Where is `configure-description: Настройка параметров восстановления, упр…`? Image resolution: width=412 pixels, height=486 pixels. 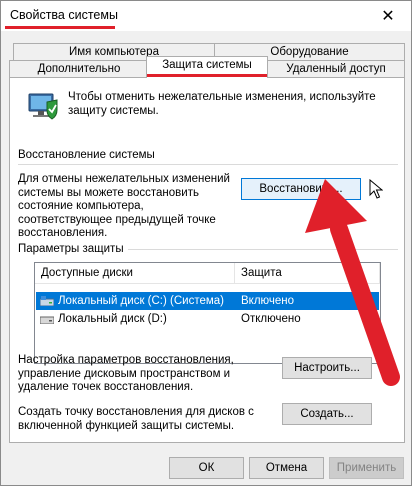 configure-description: Настройка параметров восстановления, упр… is located at coordinates (126, 373).